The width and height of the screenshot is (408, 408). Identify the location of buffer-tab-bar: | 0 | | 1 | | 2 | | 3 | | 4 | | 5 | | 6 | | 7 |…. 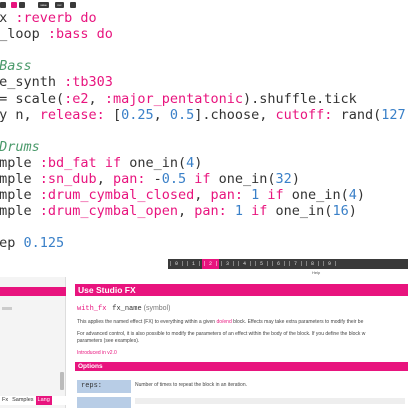
(288, 264).